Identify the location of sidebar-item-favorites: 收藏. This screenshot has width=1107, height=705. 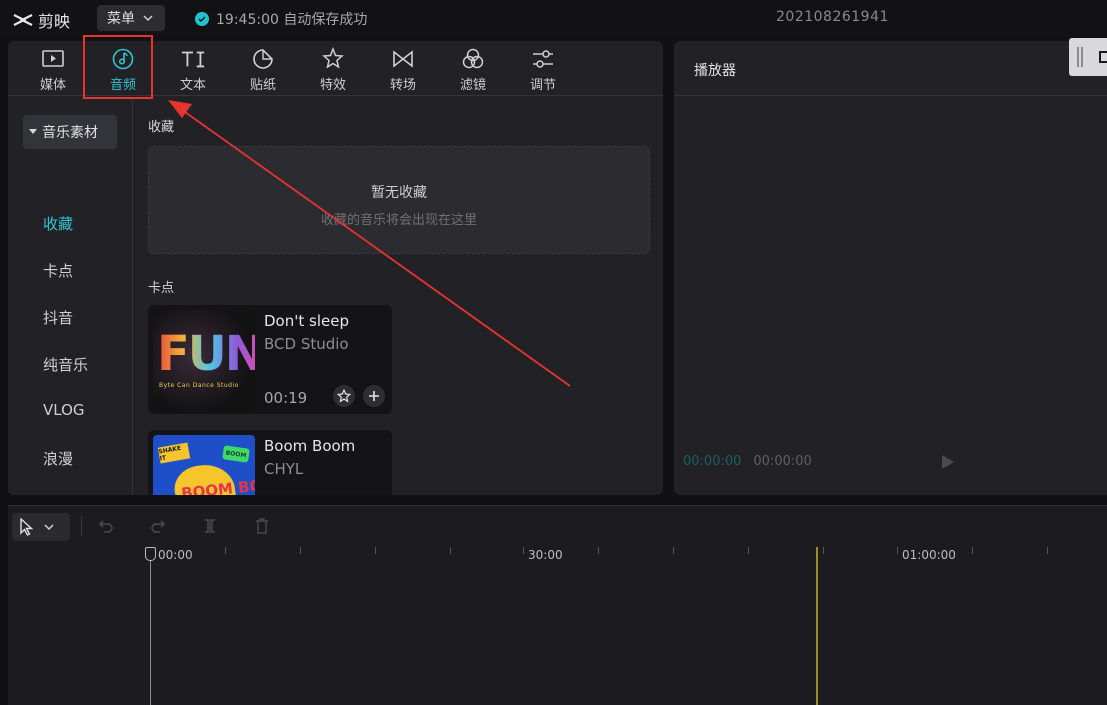
(58, 223).